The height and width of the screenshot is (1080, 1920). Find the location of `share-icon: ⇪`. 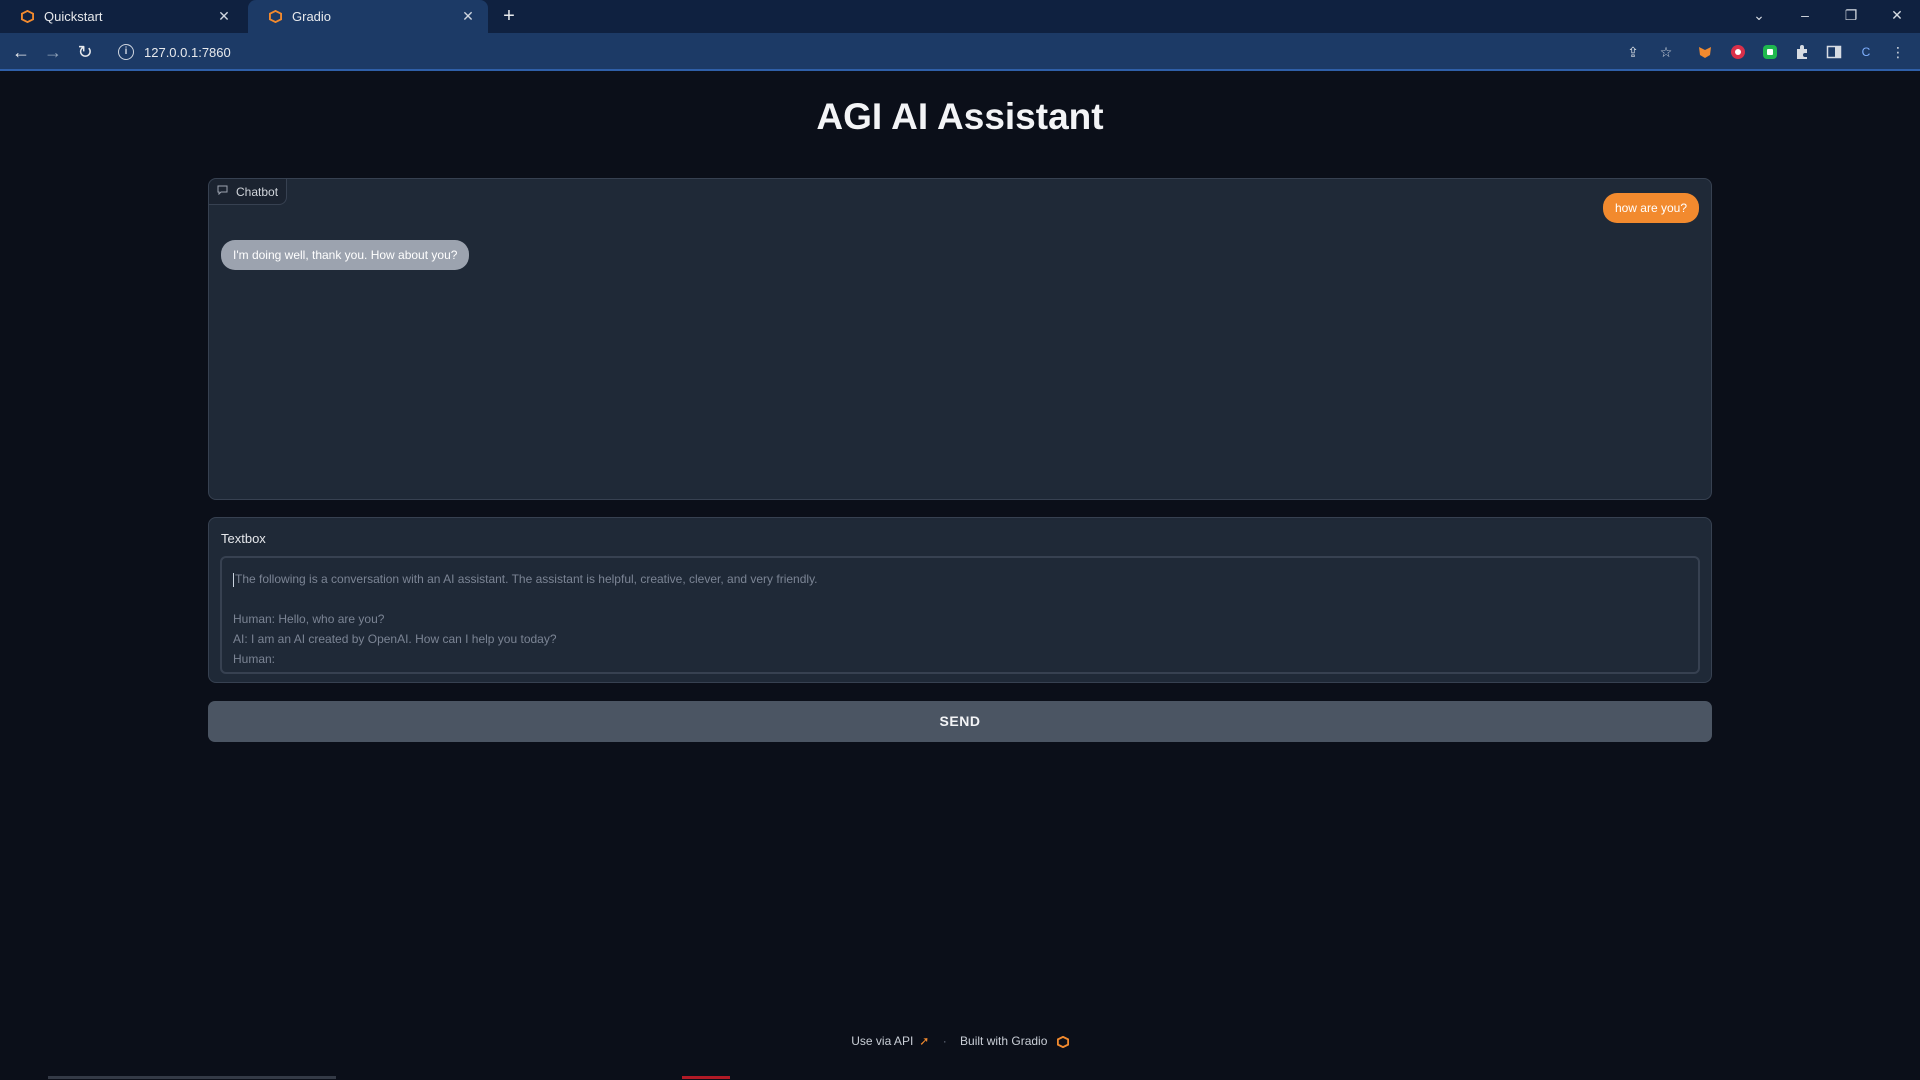

share-icon: ⇪ is located at coordinates (1633, 52).